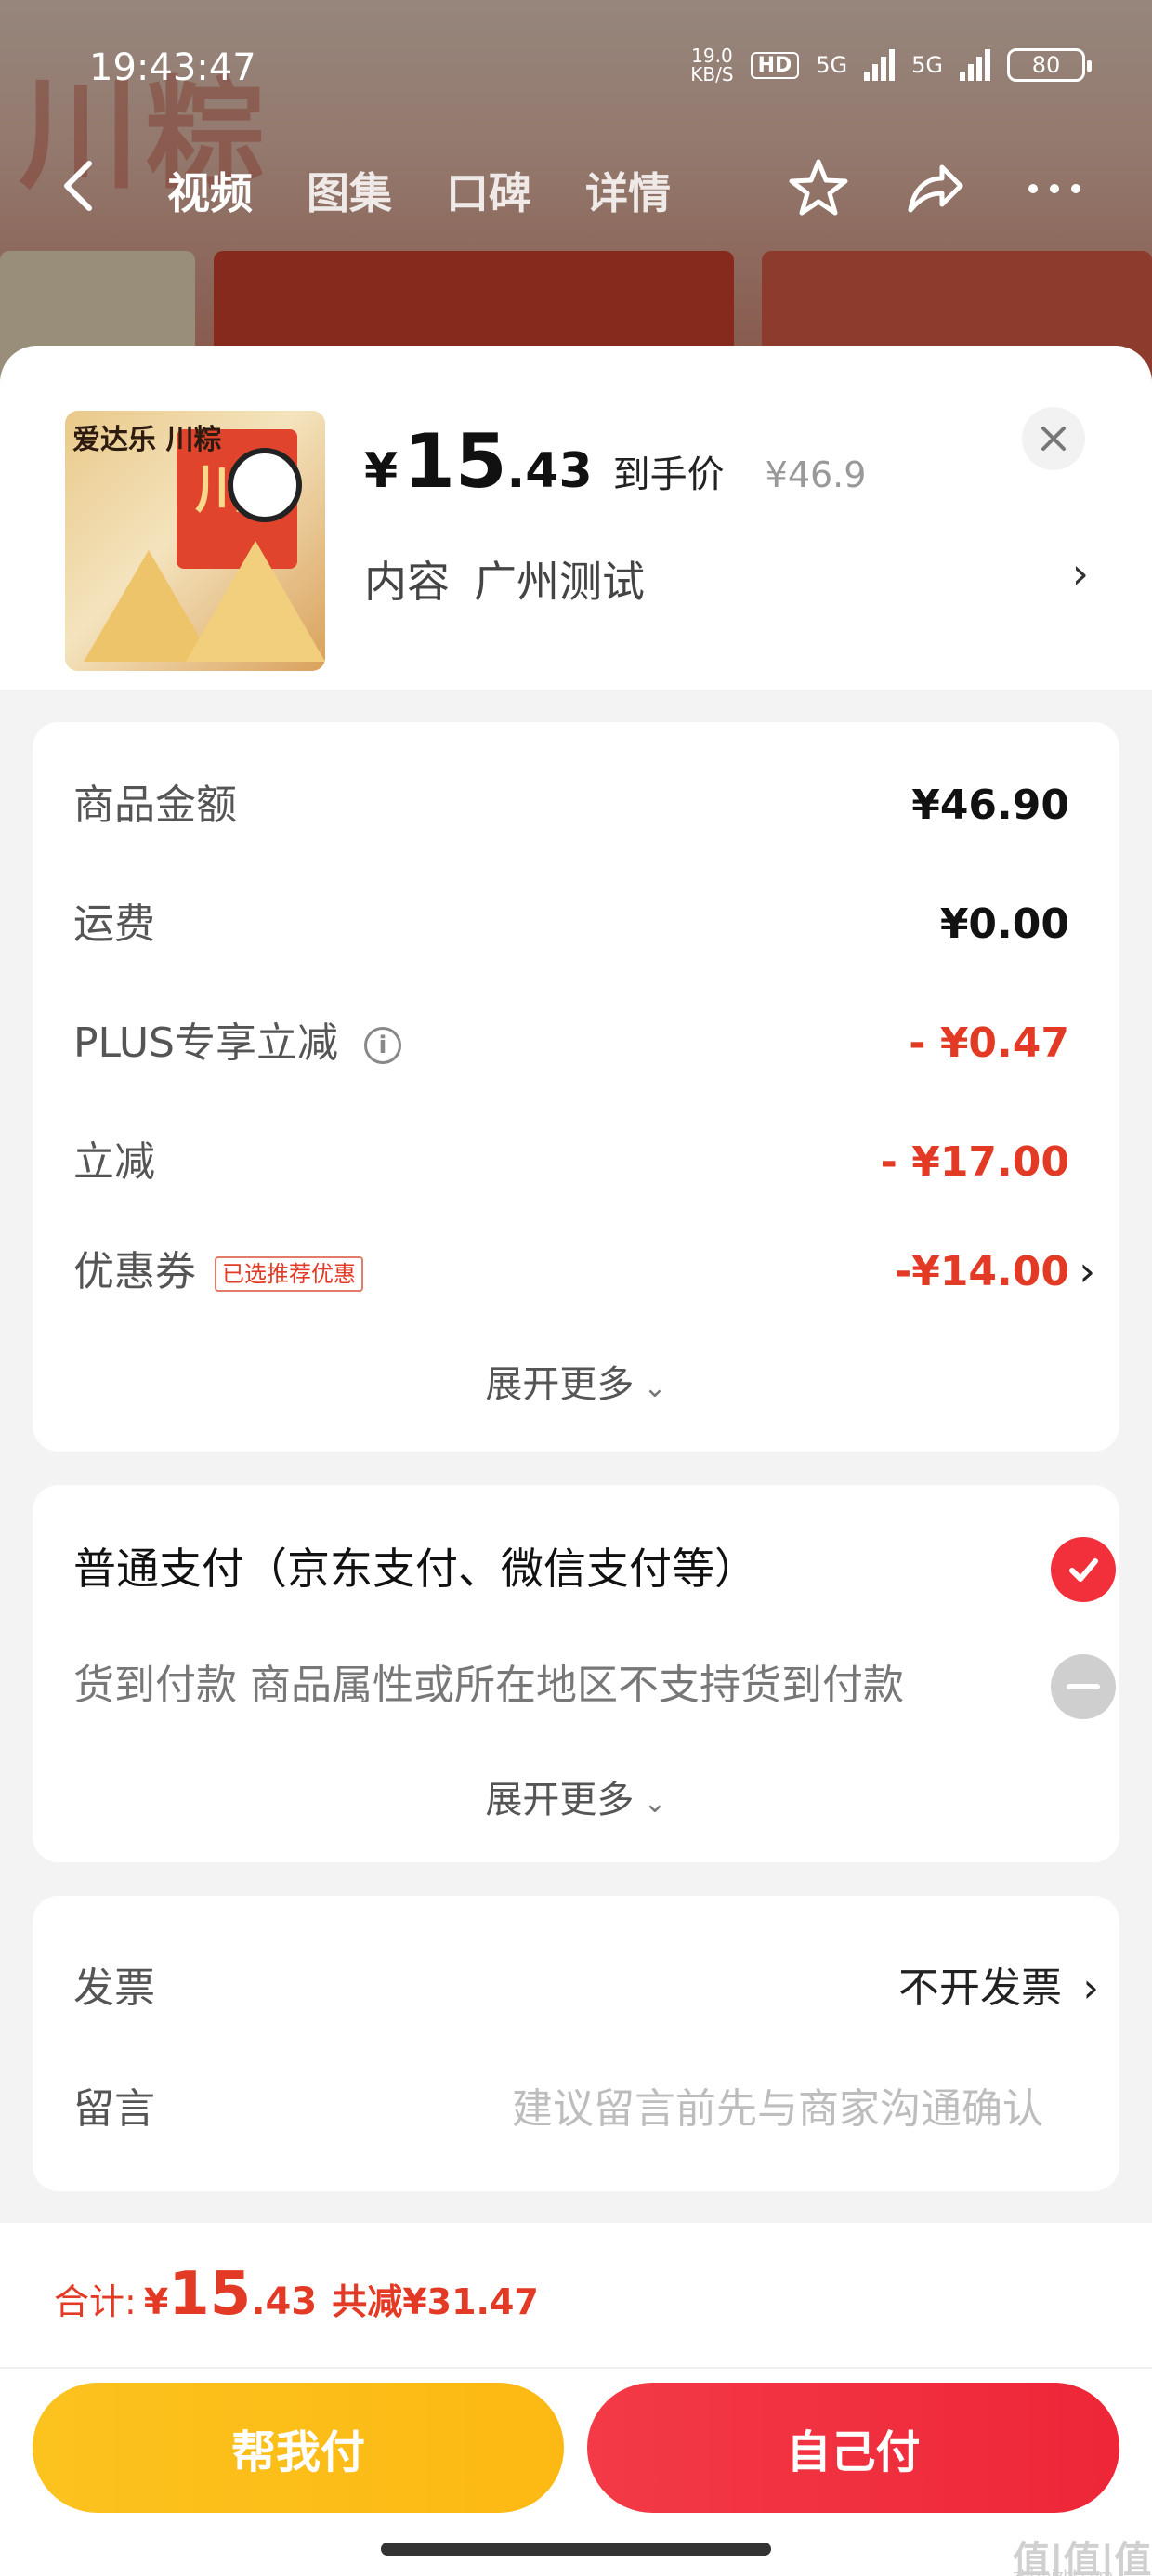  What do you see at coordinates (549, 471) in the screenshot?
I see `price-decimal: .43` at bounding box center [549, 471].